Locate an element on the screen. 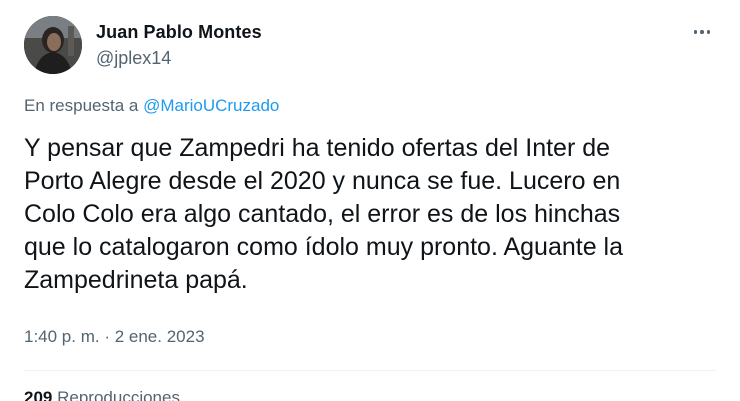  author-display-name: Juan Pablo Montes is located at coordinates (179, 32).